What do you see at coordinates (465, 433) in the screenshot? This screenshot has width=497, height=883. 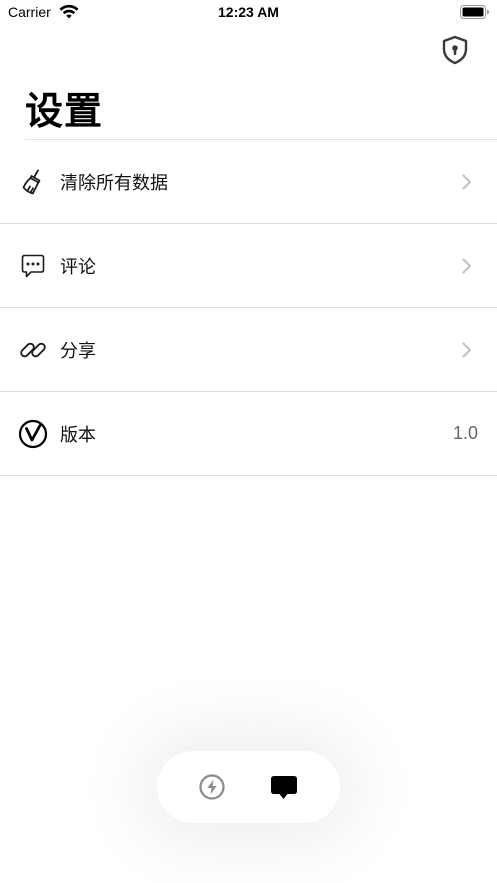 I see `version-value: 1.0` at bounding box center [465, 433].